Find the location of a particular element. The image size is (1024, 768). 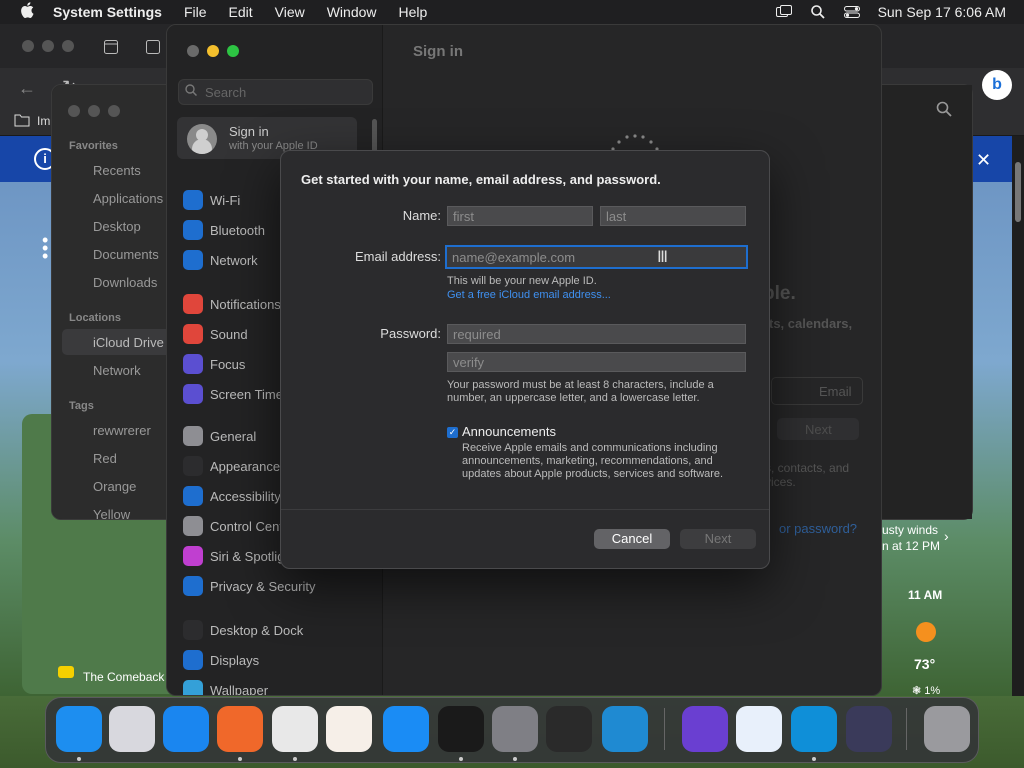

sidebar-item-general: General is located at coordinates (219, 436).